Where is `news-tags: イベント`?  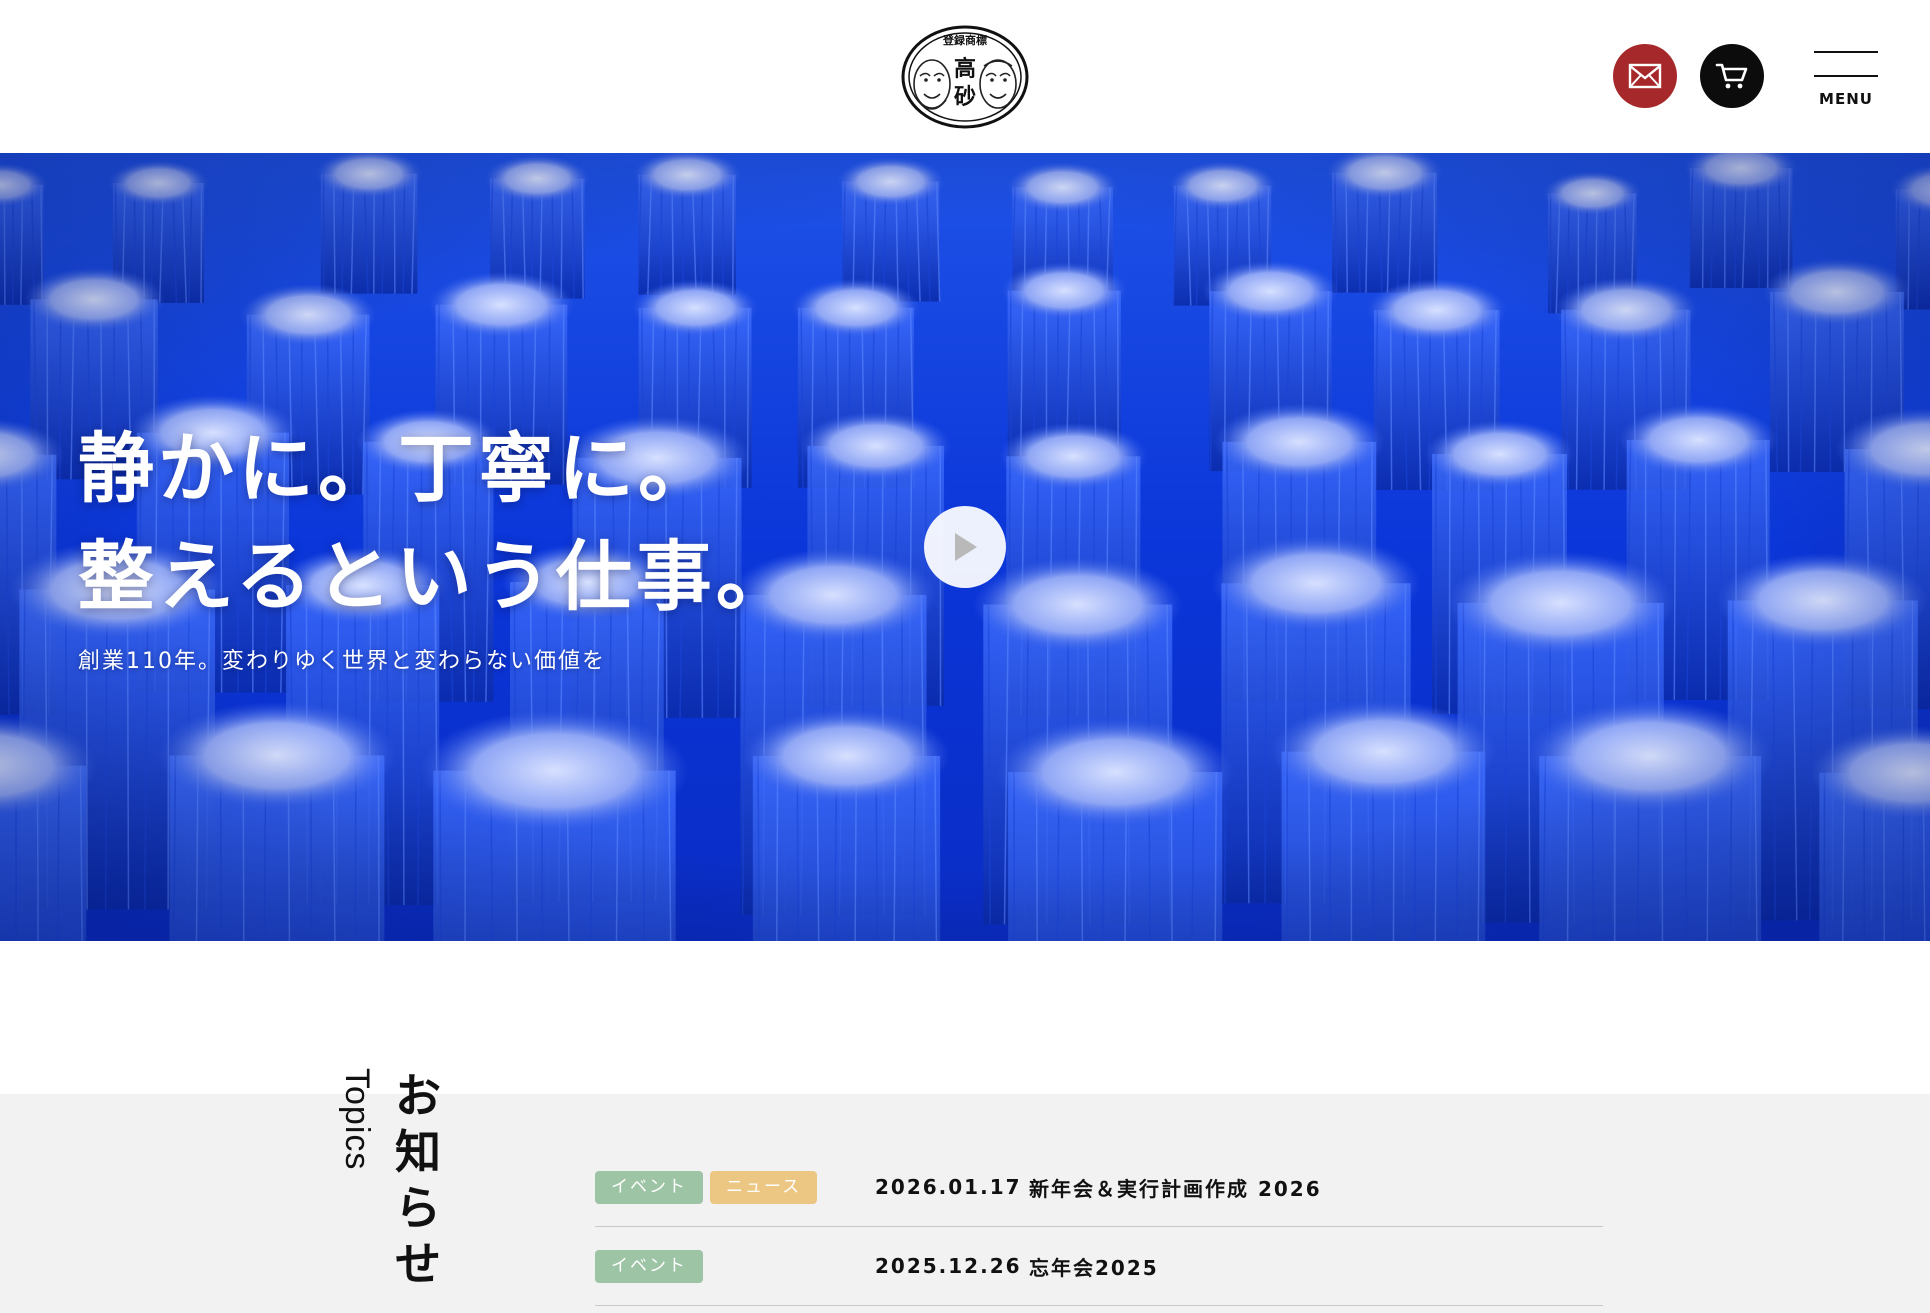 news-tags: イベント is located at coordinates (735, 1266).